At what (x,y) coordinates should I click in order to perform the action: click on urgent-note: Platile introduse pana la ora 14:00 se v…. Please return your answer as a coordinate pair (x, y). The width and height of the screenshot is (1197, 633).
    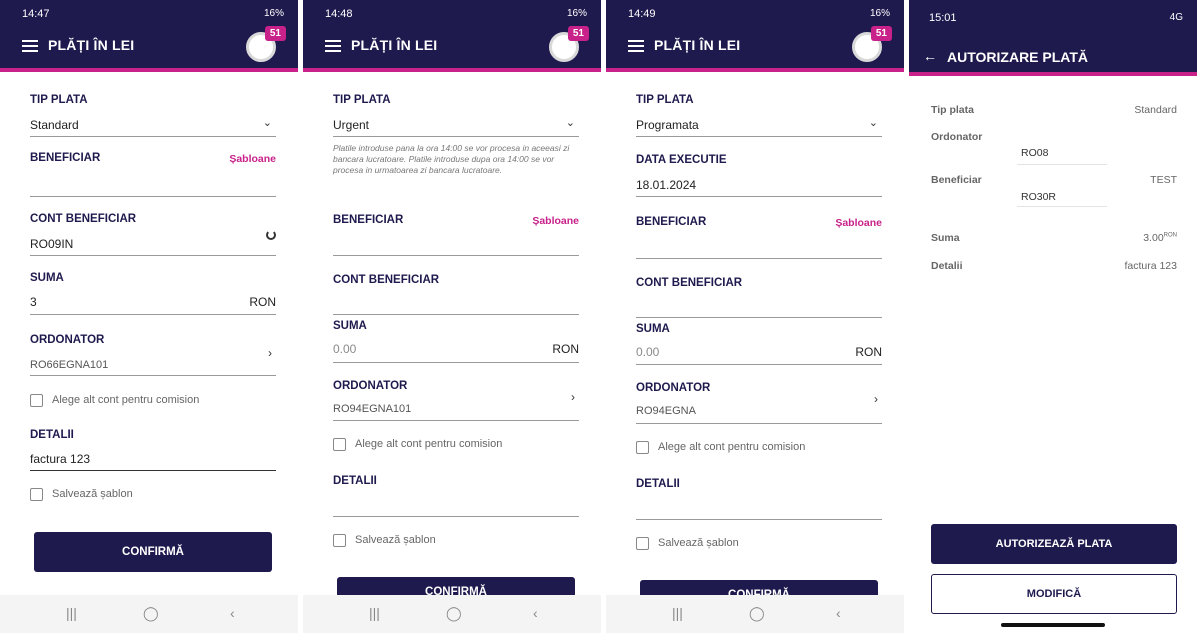
    Looking at the image, I should click on (451, 159).